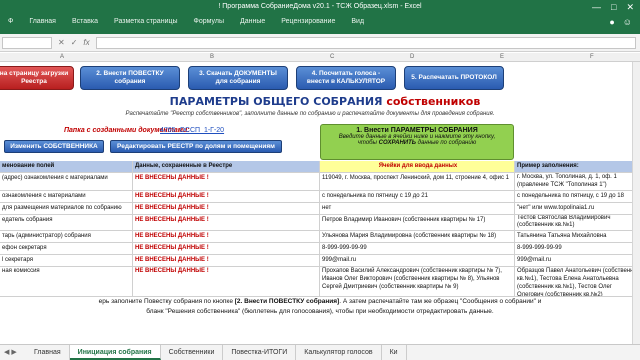  I want to click on field-name-cell: (адрес) ознакомления с материалами, so click(66, 181).